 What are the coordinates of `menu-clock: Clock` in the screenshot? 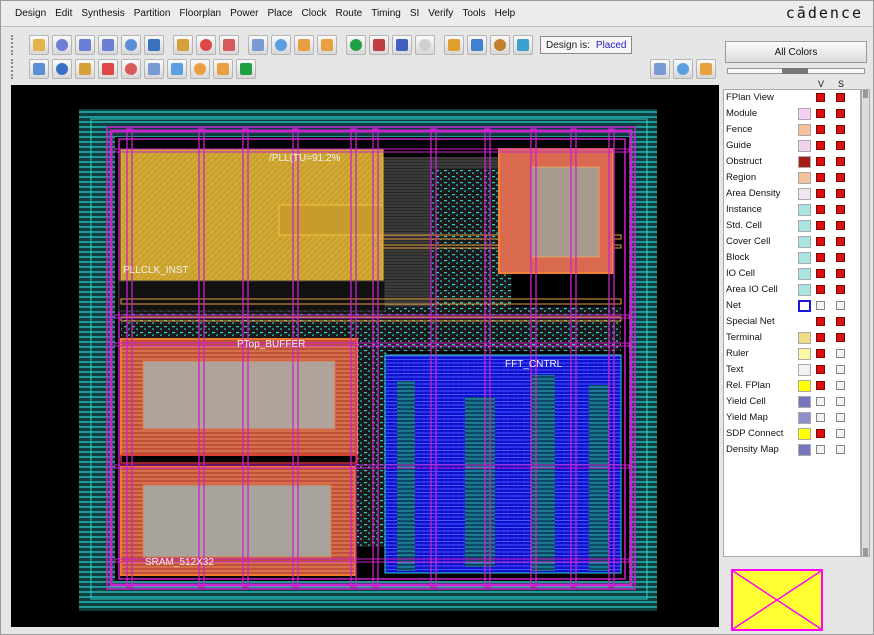 It's located at (314, 13).